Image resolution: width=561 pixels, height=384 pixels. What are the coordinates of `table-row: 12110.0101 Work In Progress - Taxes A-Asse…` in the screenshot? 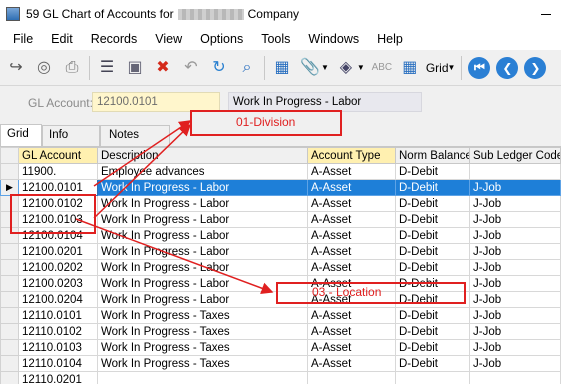 It's located at (280, 315).